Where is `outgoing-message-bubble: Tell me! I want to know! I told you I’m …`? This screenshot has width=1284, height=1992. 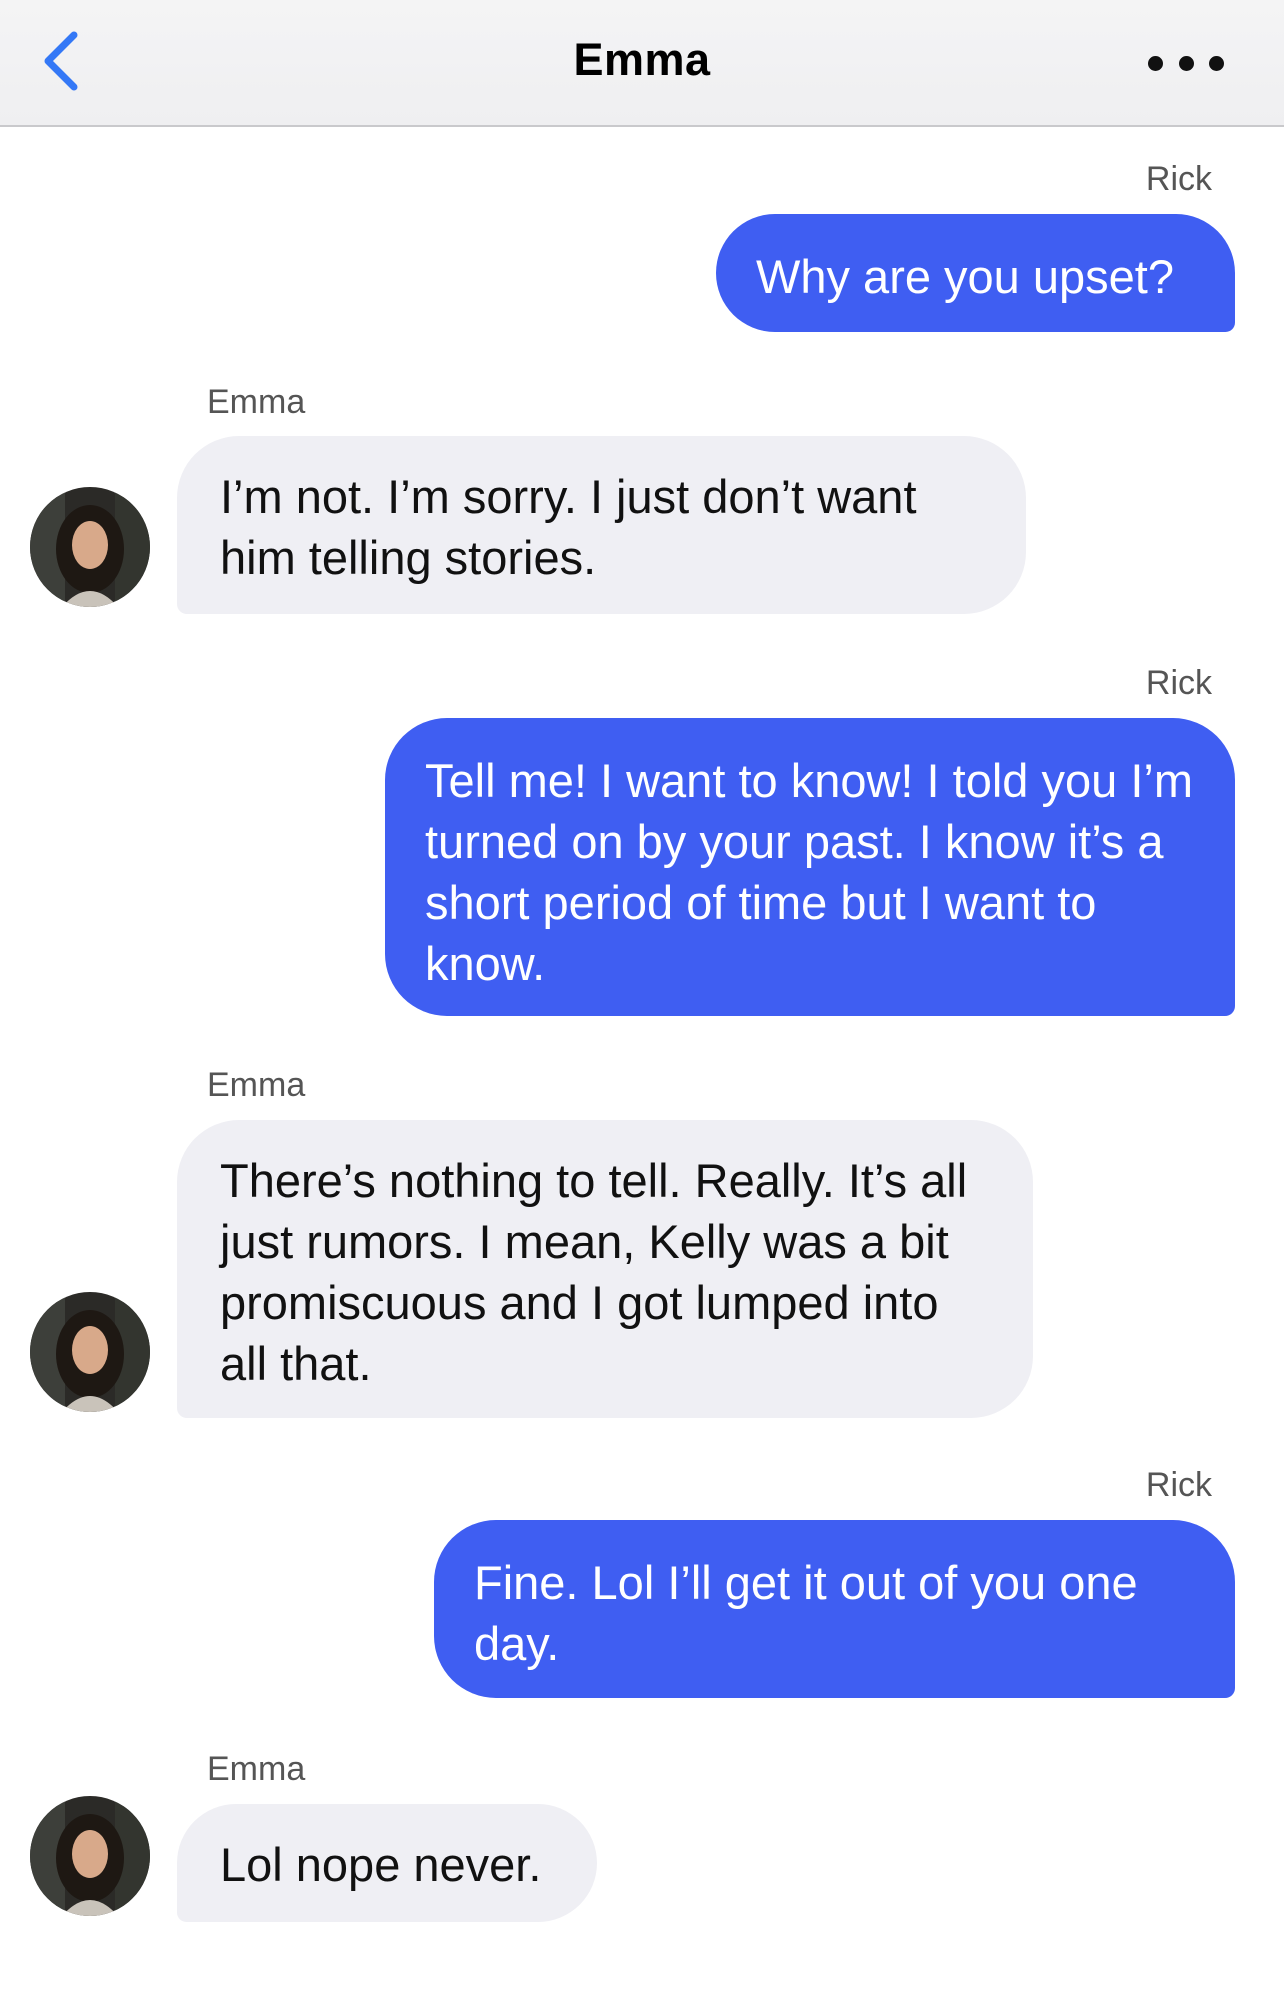
outgoing-message-bubble: Tell me! I want to know! I told you I’m … is located at coordinates (810, 867).